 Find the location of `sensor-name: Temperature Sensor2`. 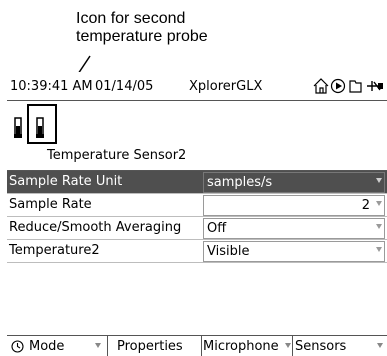

sensor-name: Temperature Sensor2 is located at coordinates (117, 155).